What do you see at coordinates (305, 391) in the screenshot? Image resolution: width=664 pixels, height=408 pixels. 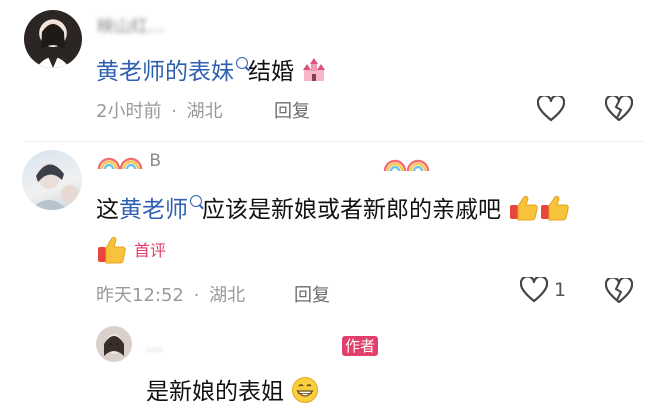 I see `grin-emoji` at bounding box center [305, 391].